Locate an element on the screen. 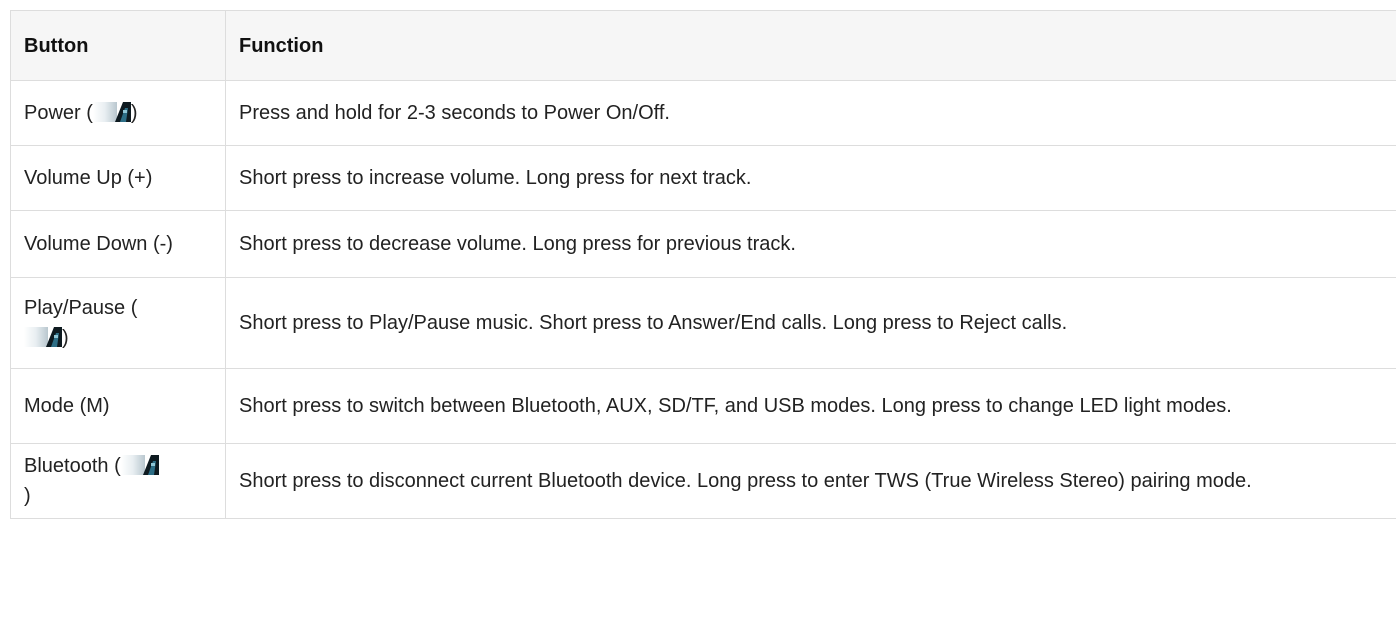 The image size is (1396, 632). button-cell: Power () is located at coordinates (118, 113).